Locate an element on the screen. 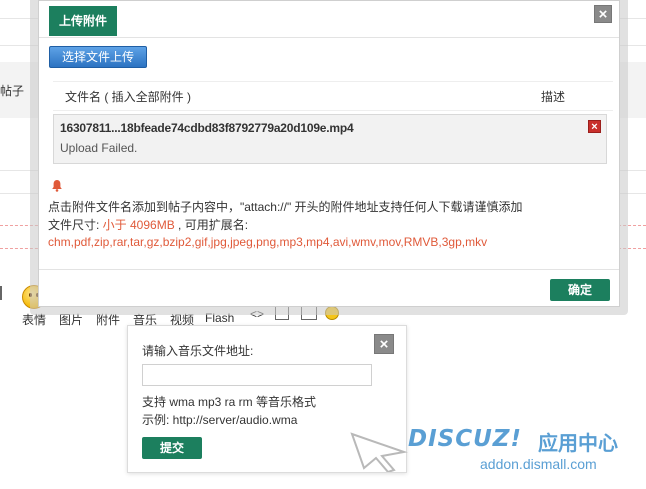 This screenshot has height=489, width=646. watermark-url: addon.dismall.com is located at coordinates (538, 464).